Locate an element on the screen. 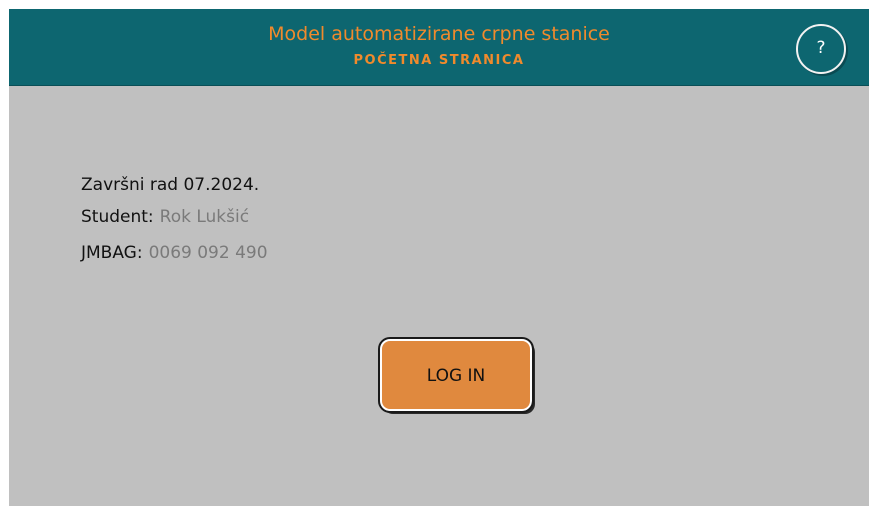 The width and height of the screenshot is (878, 506). app-title: Model automatizirane crpne stanice is located at coordinates (439, 34).